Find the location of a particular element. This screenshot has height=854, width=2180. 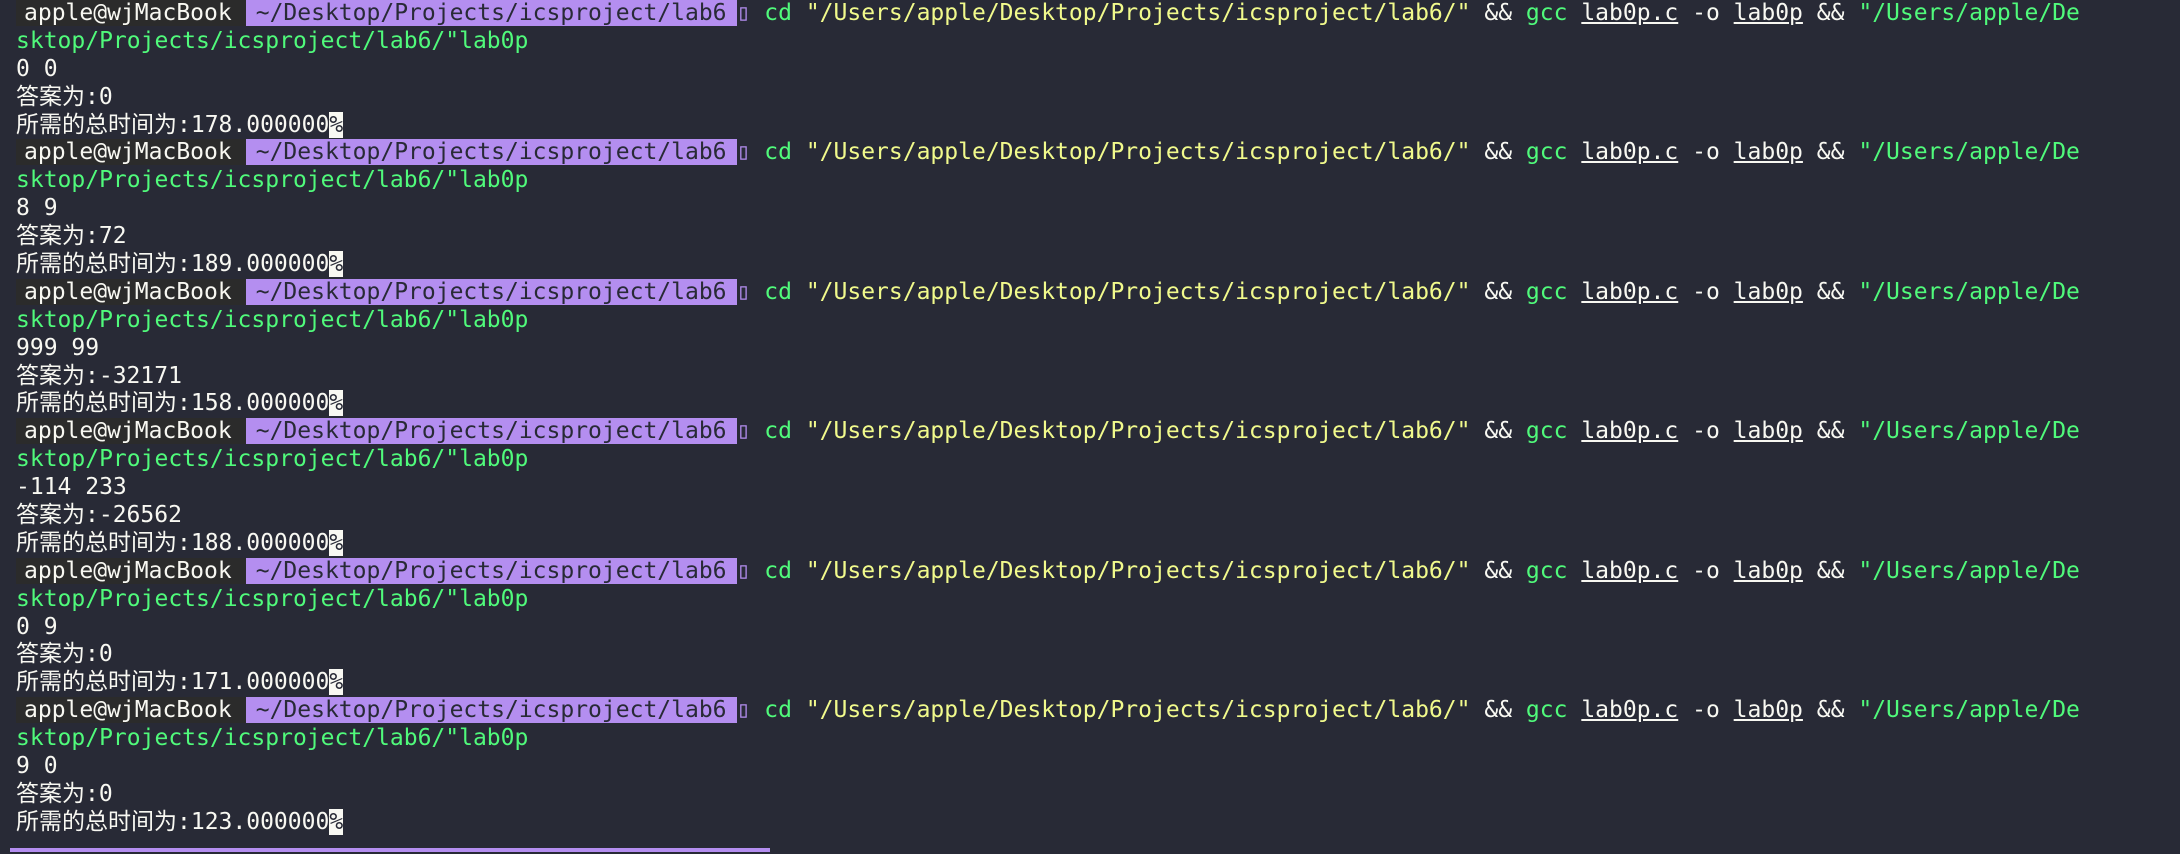

program-time-text: 所需的总时间为:171.000000 is located at coordinates (173, 682).